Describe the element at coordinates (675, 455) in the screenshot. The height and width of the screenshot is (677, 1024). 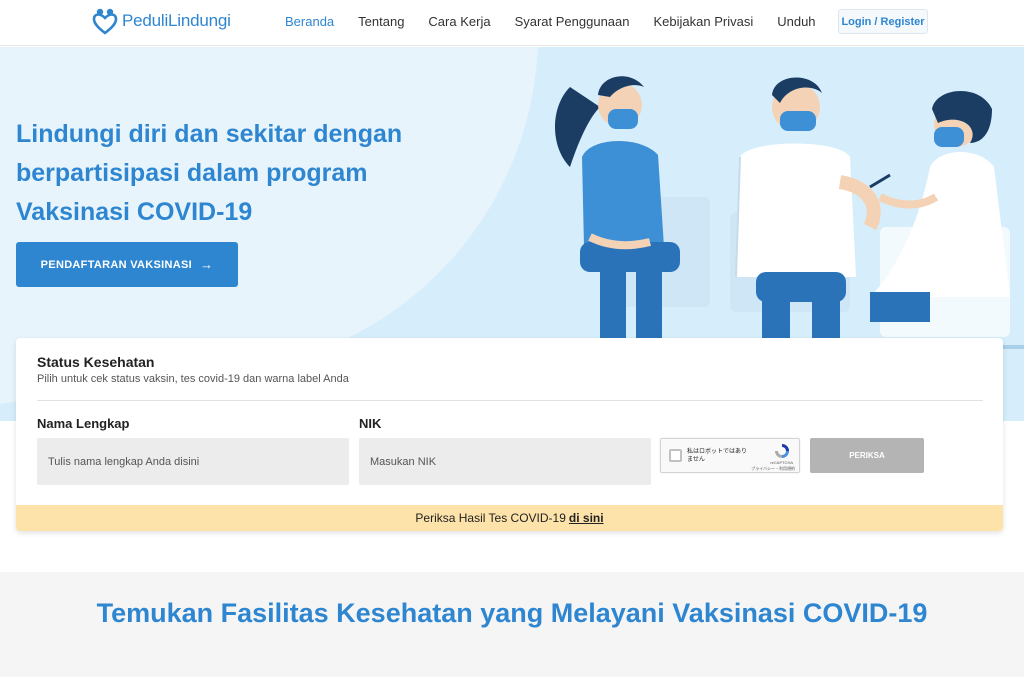
I see `recaptcha-checkbox` at that location.